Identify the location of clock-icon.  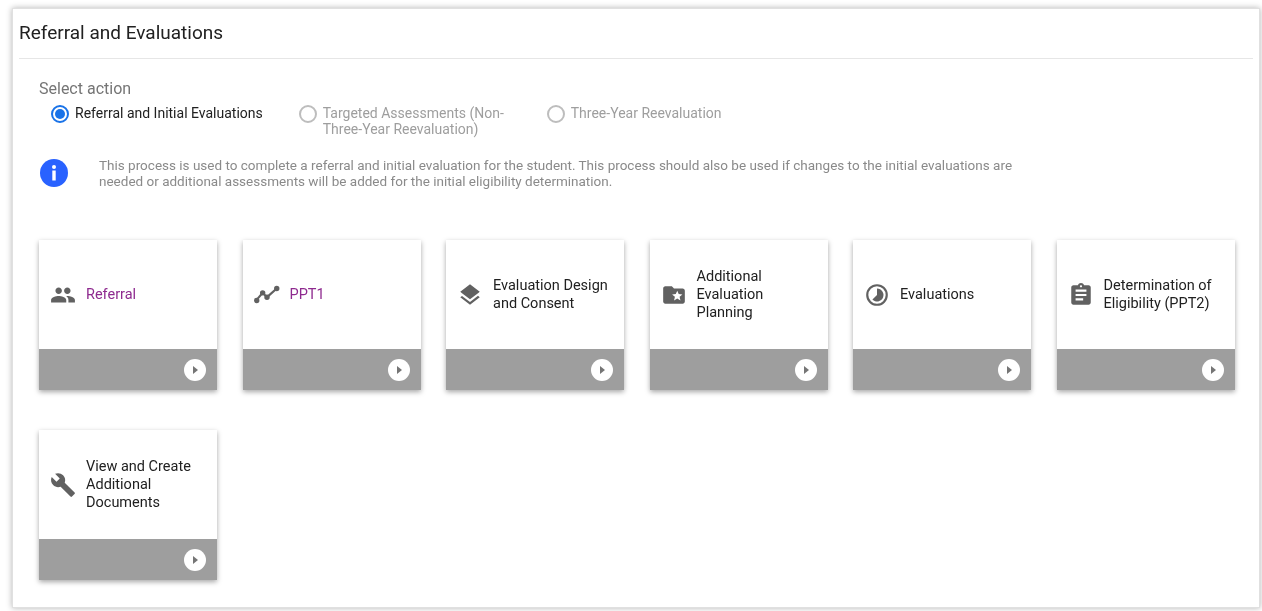
(877, 294).